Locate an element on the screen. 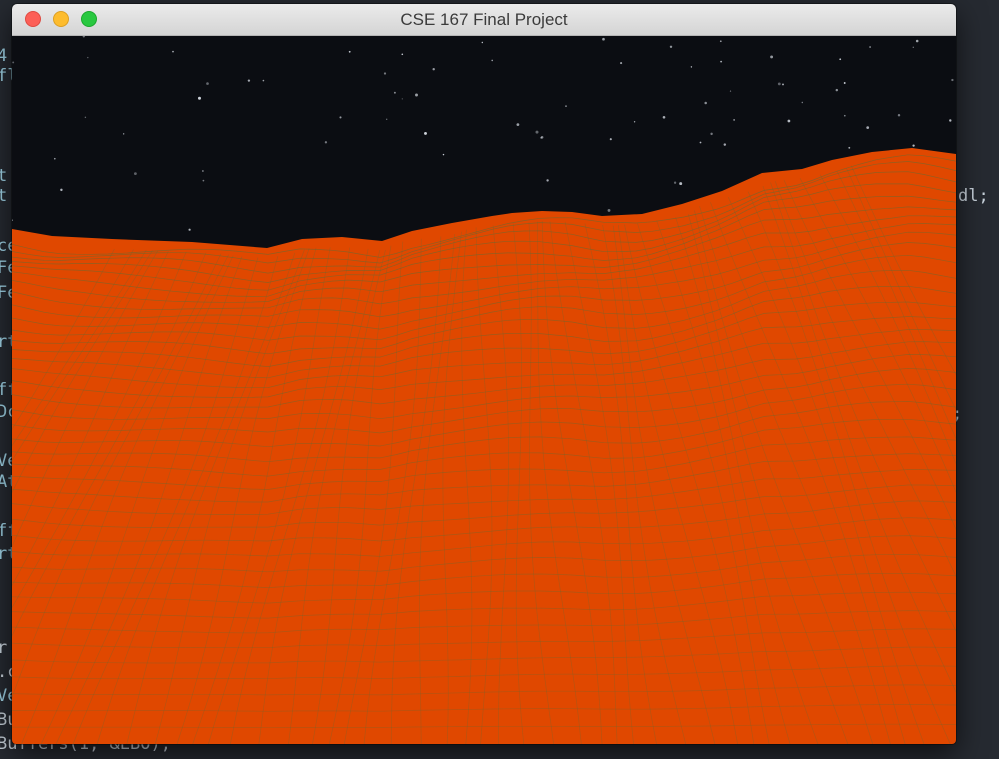 Image resolution: width=999 pixels, height=759 pixels. code-fragment: 4 is located at coordinates (4, 56).